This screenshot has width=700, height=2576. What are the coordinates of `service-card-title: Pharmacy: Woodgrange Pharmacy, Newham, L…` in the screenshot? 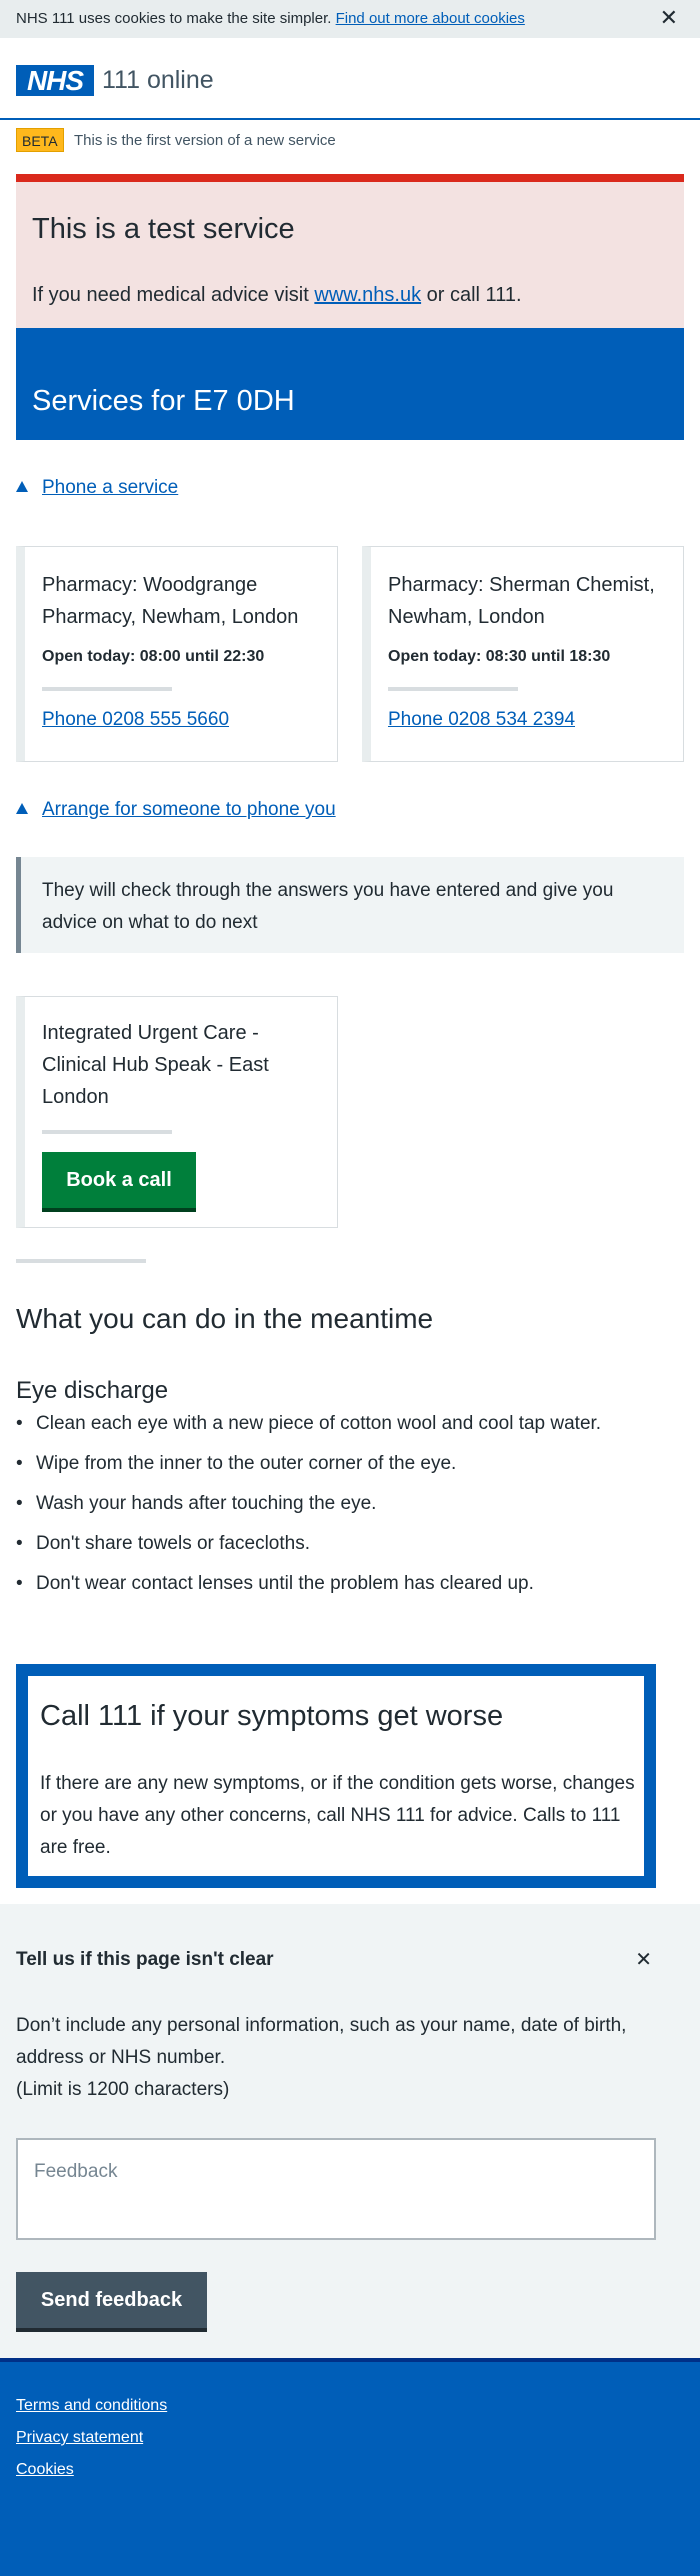 It's located at (170, 601).